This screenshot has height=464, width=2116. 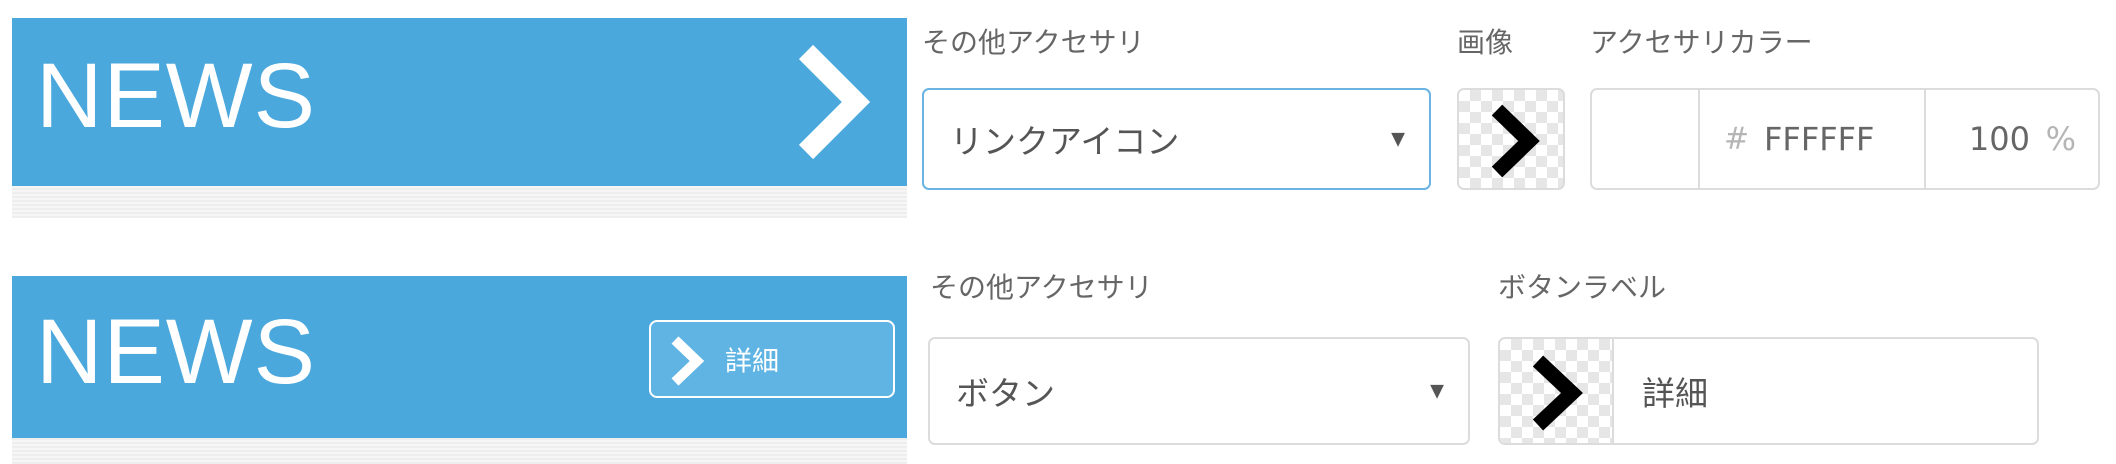 I want to click on percent-unit: %, so click(x=2060, y=139).